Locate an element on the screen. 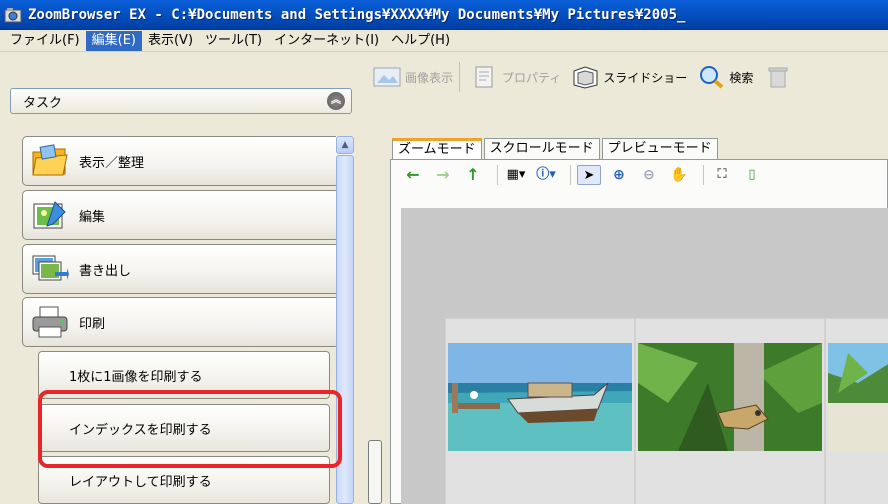  edit-picture-icon is located at coordinates (50, 215).